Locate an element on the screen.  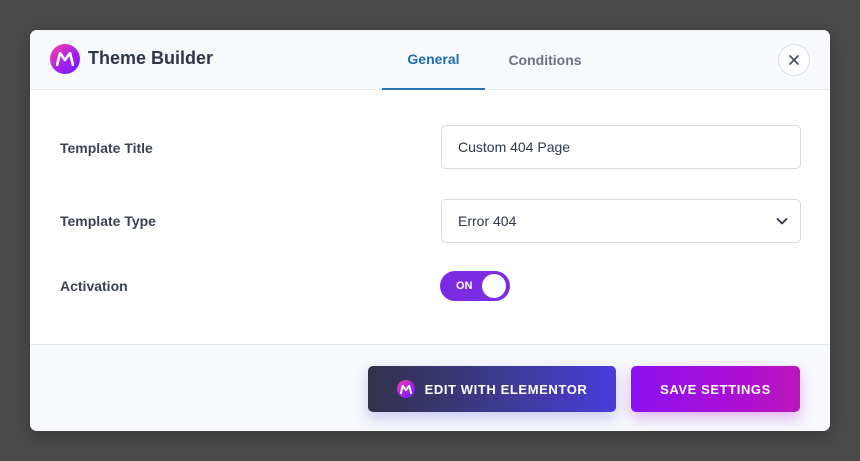
template-type-label: Template Type is located at coordinates (108, 221).